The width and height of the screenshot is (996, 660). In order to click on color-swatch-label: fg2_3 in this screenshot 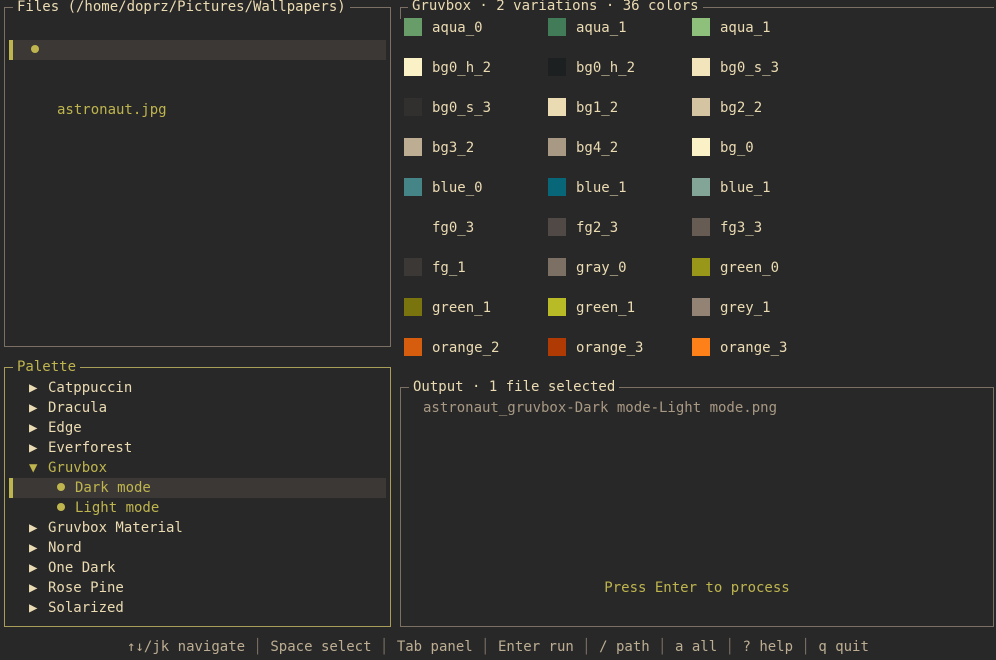, I will do `click(597, 228)`.